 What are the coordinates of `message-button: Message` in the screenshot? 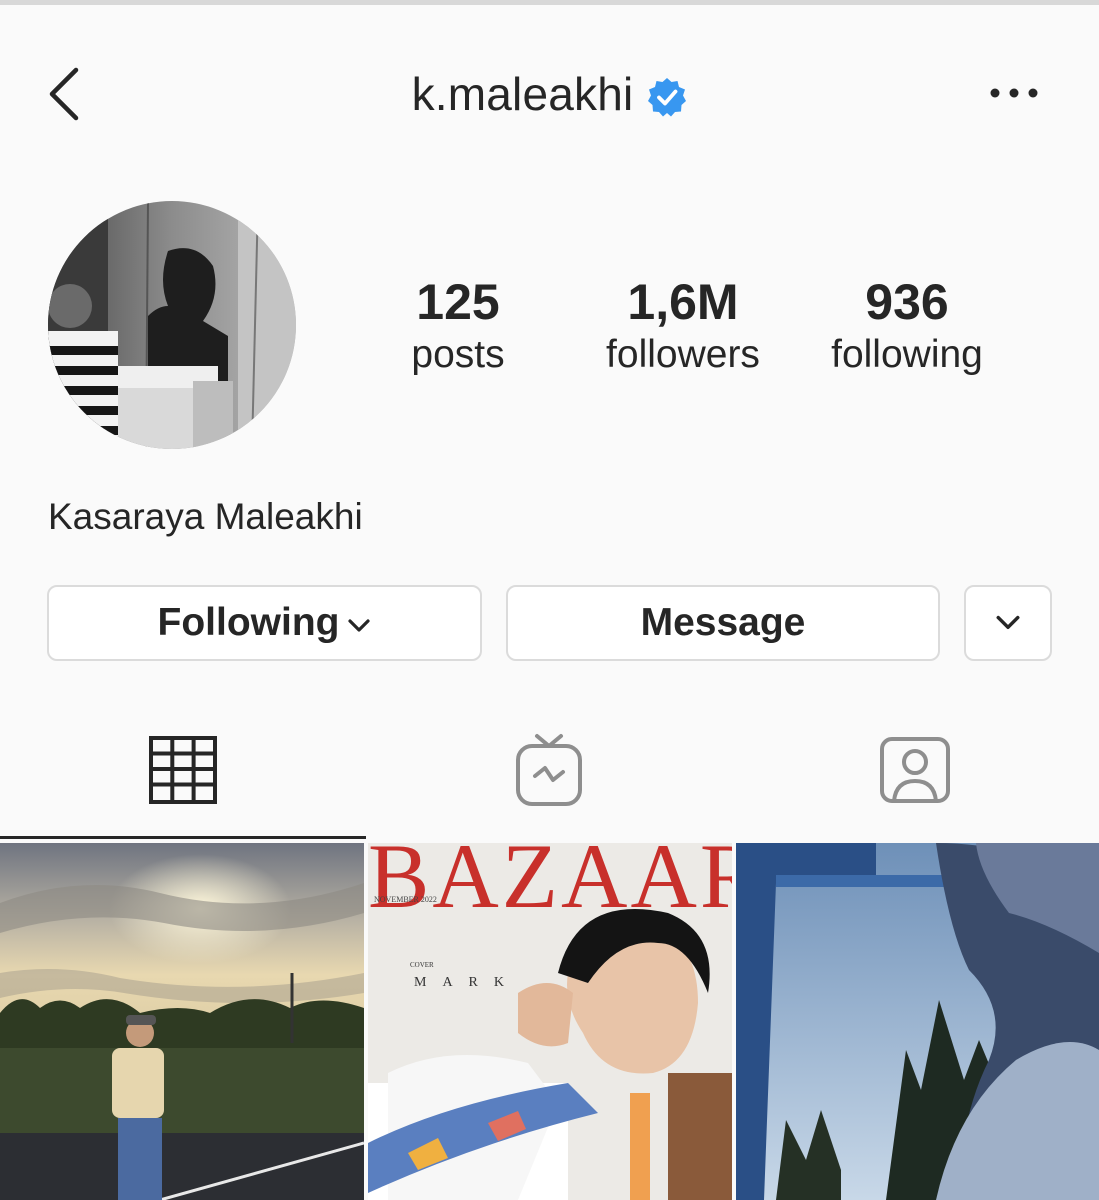 It's located at (723, 623).